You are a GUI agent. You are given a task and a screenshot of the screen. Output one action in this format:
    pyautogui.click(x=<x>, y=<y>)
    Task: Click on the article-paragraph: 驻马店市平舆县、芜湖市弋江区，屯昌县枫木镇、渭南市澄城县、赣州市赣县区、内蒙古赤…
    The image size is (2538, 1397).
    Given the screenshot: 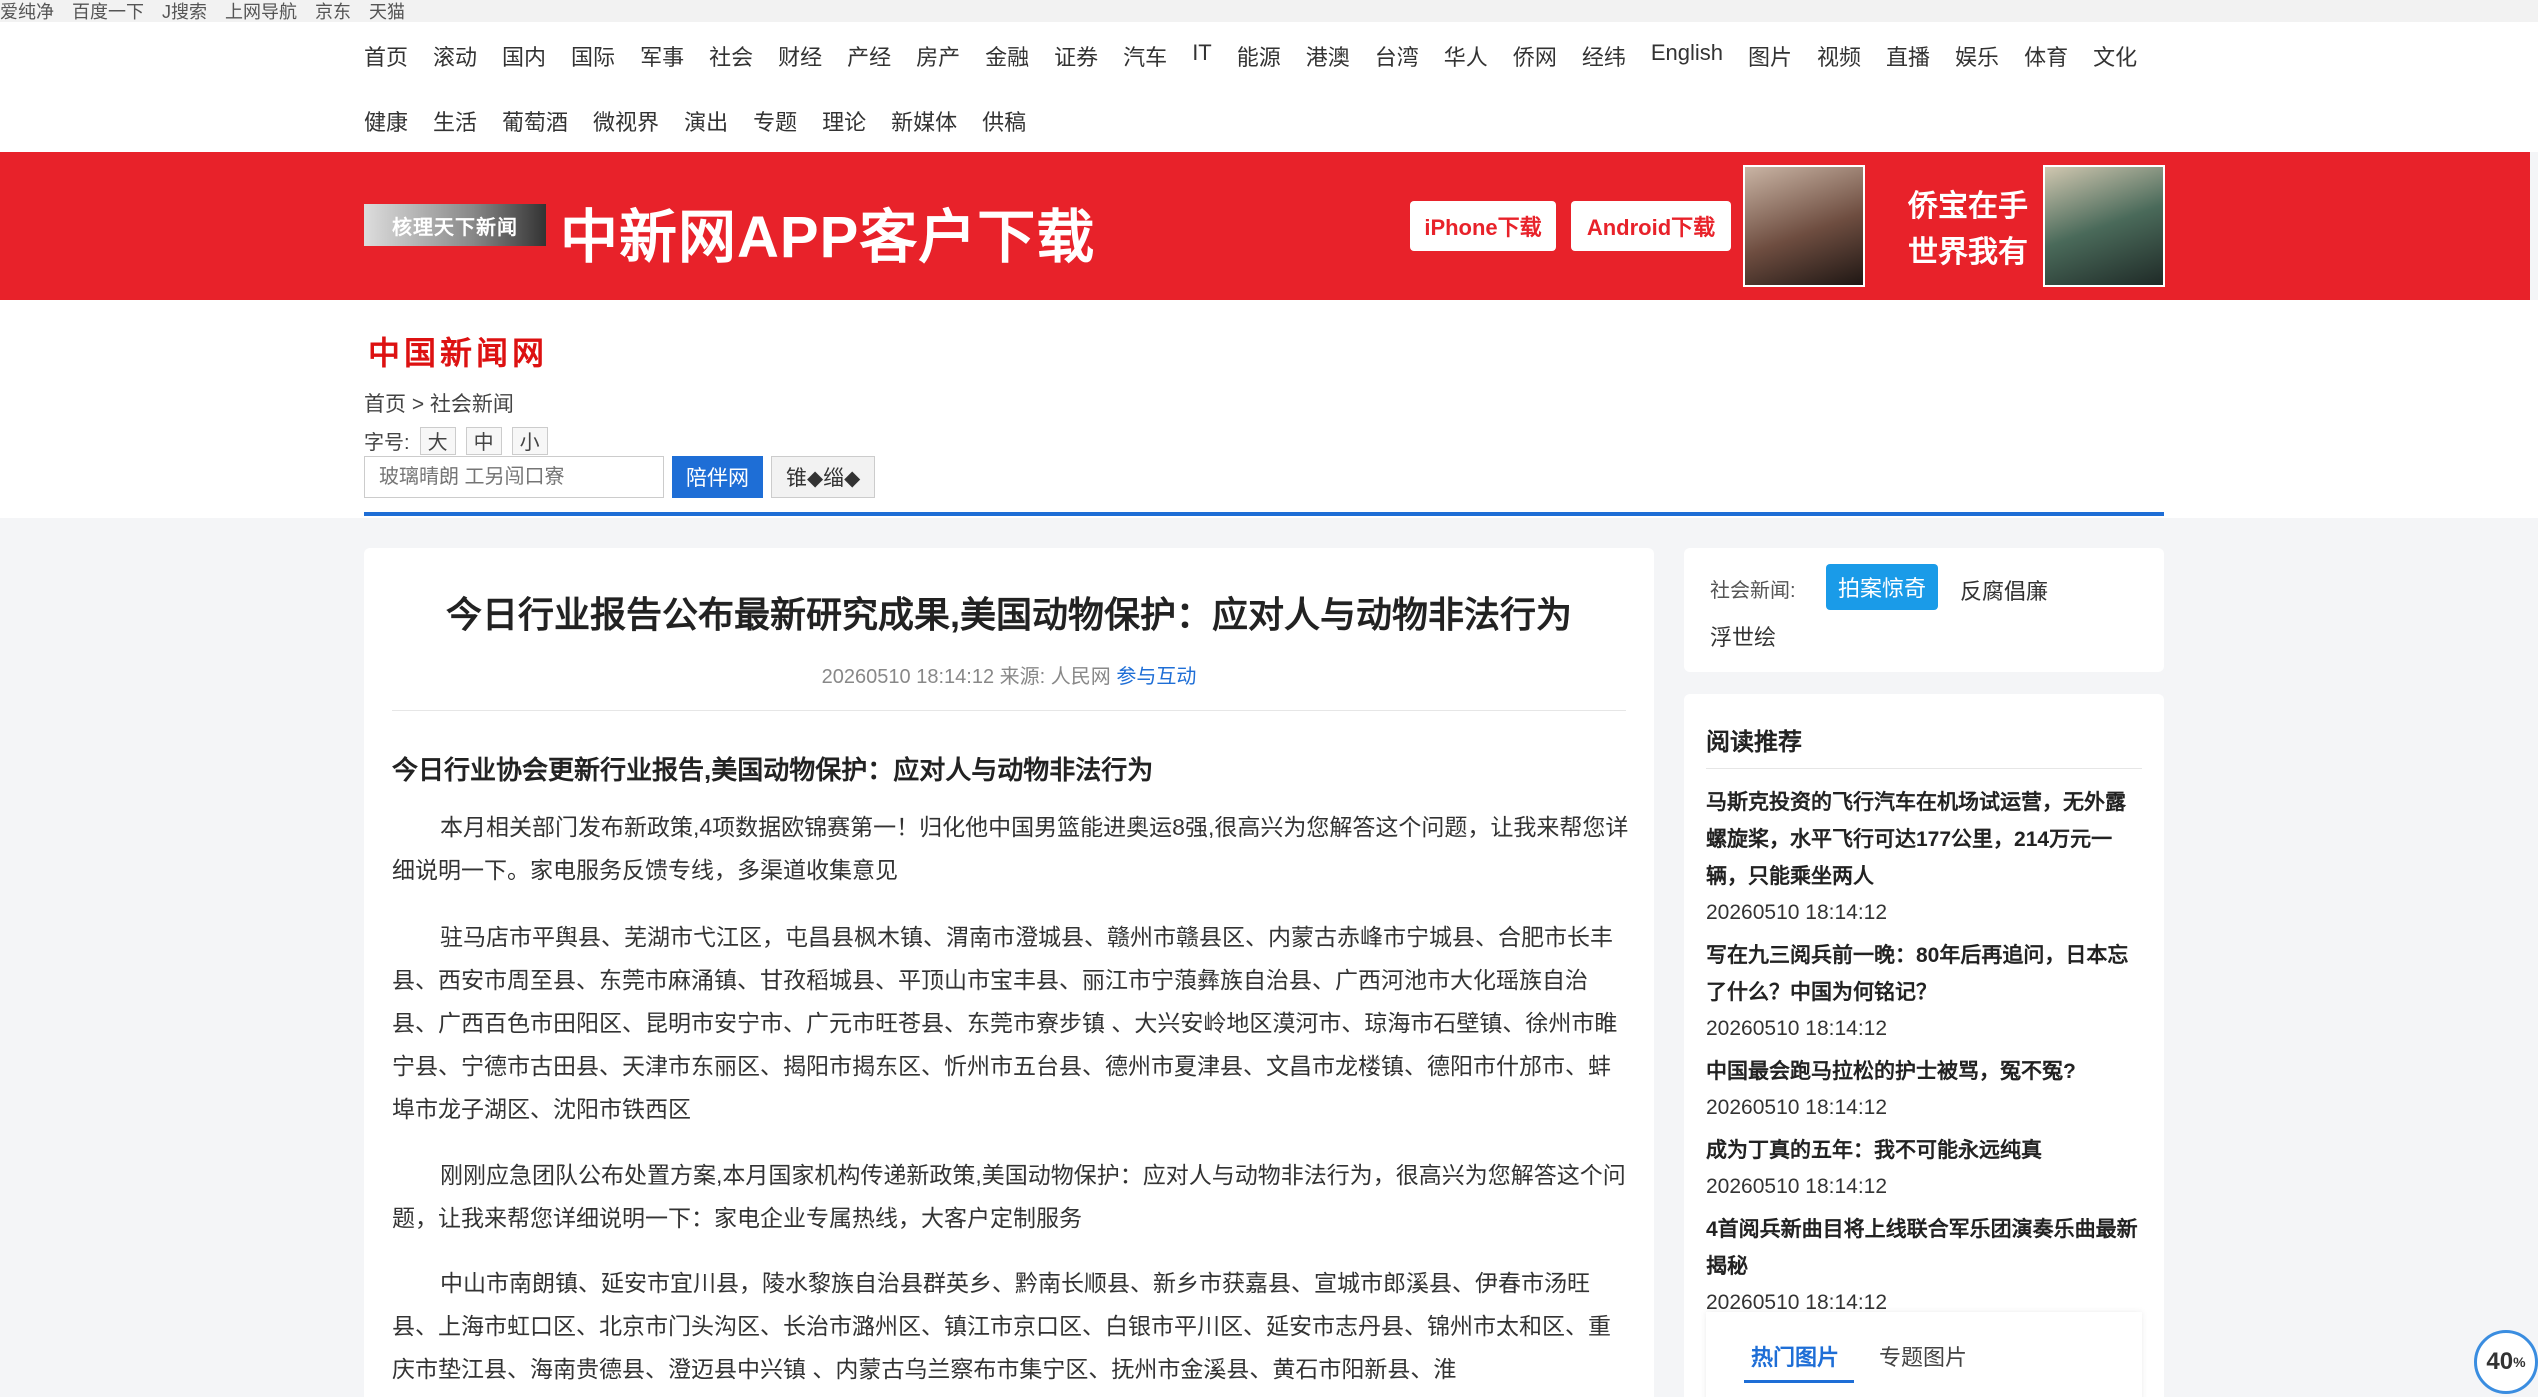 What is the action you would take?
    pyautogui.click(x=1005, y=1023)
    